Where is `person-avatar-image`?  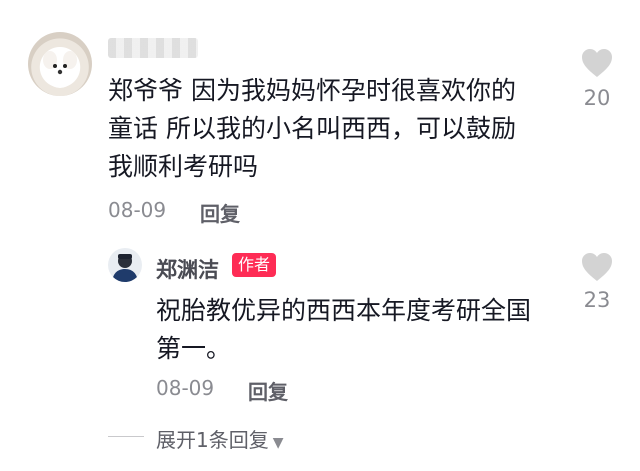
person-avatar-image is located at coordinates (125, 268).